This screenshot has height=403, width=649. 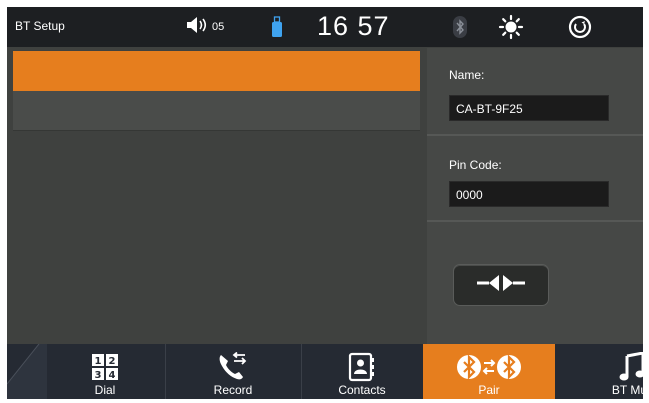 I want to click on connect-button, so click(x=501, y=285).